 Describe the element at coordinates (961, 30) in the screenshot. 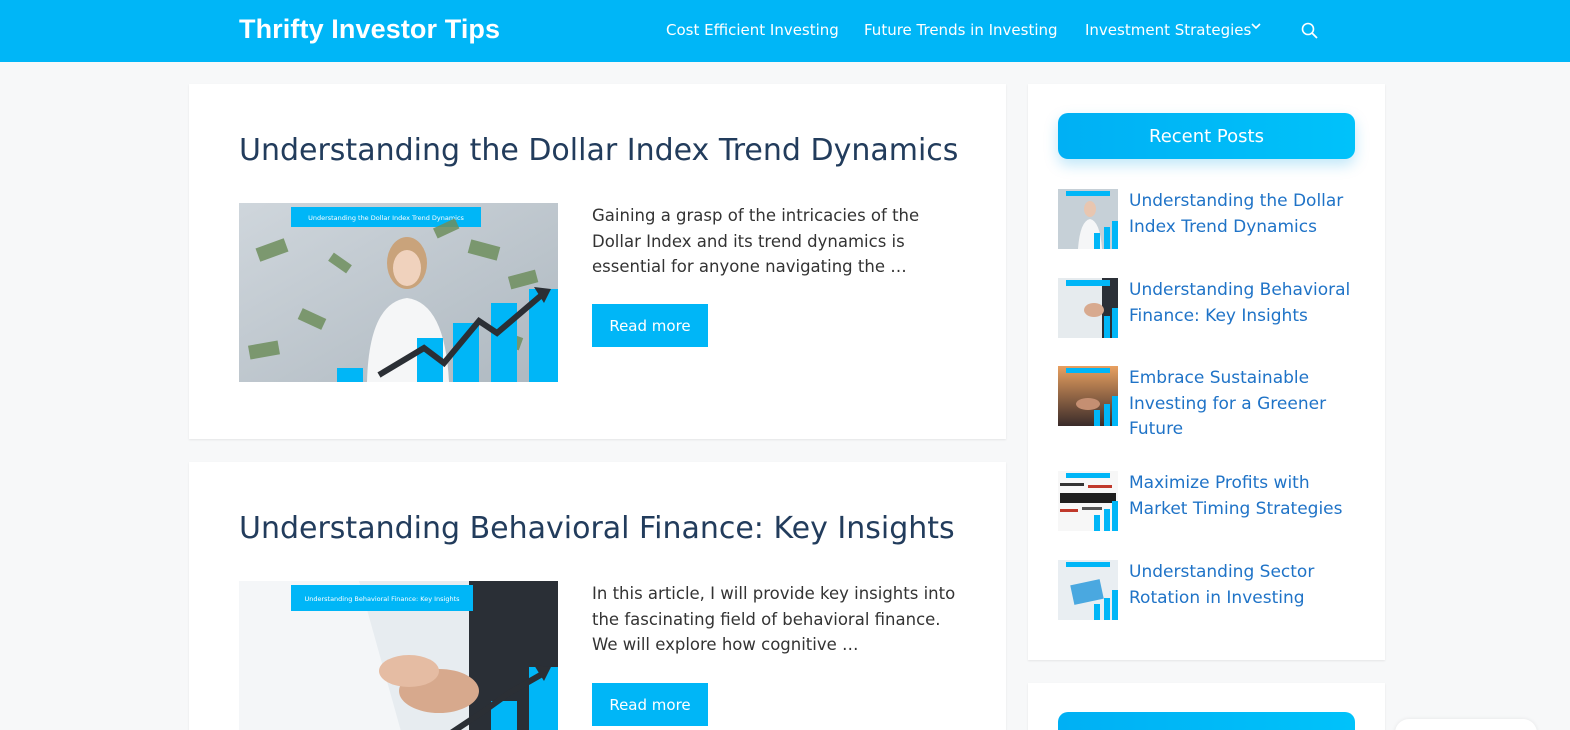

I see `nav-item-future-trends: Future Trends in Investing` at that location.